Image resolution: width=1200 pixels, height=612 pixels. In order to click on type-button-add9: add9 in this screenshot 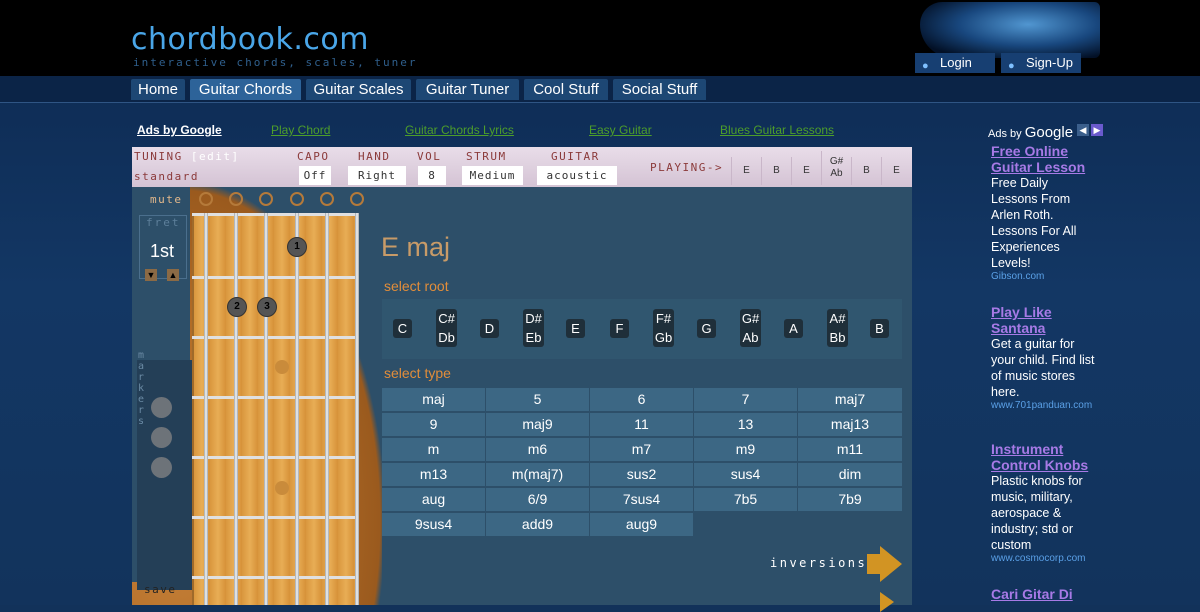, I will do `click(537, 524)`.